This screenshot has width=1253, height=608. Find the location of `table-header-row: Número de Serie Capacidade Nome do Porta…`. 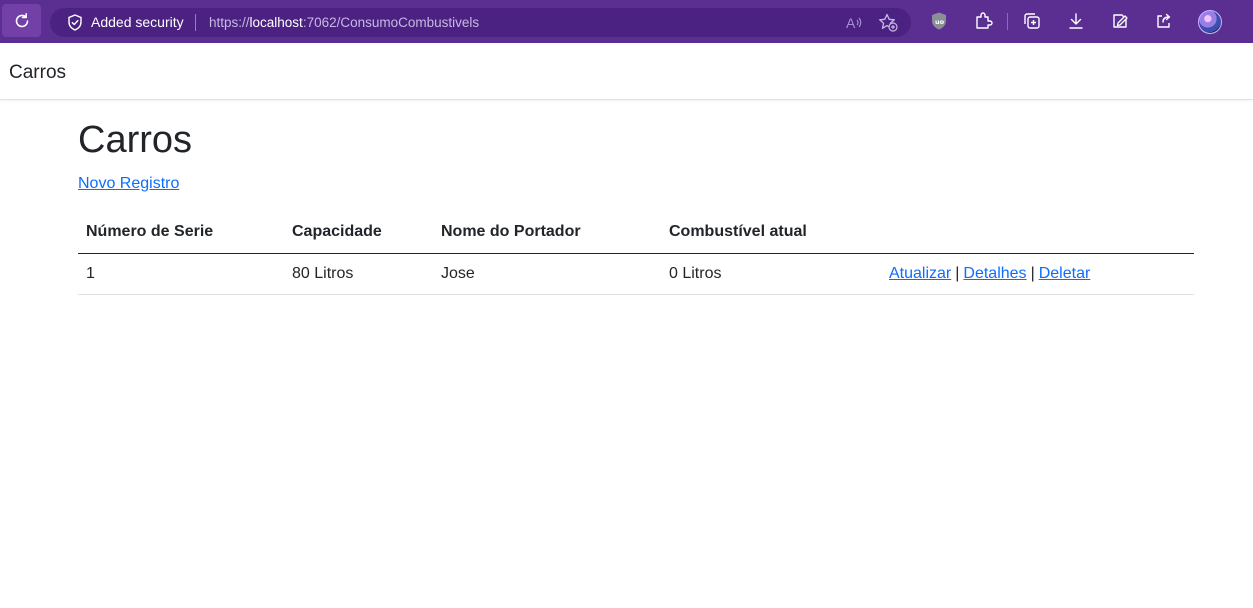

table-header-row: Número de Serie Capacidade Nome do Porta… is located at coordinates (636, 233).